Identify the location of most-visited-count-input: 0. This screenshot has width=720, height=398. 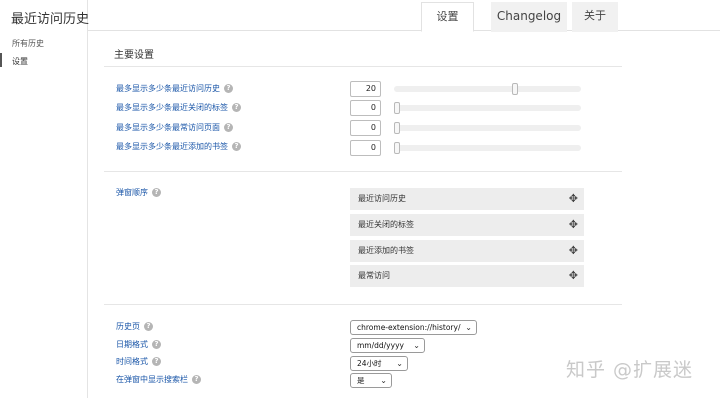
(365, 128).